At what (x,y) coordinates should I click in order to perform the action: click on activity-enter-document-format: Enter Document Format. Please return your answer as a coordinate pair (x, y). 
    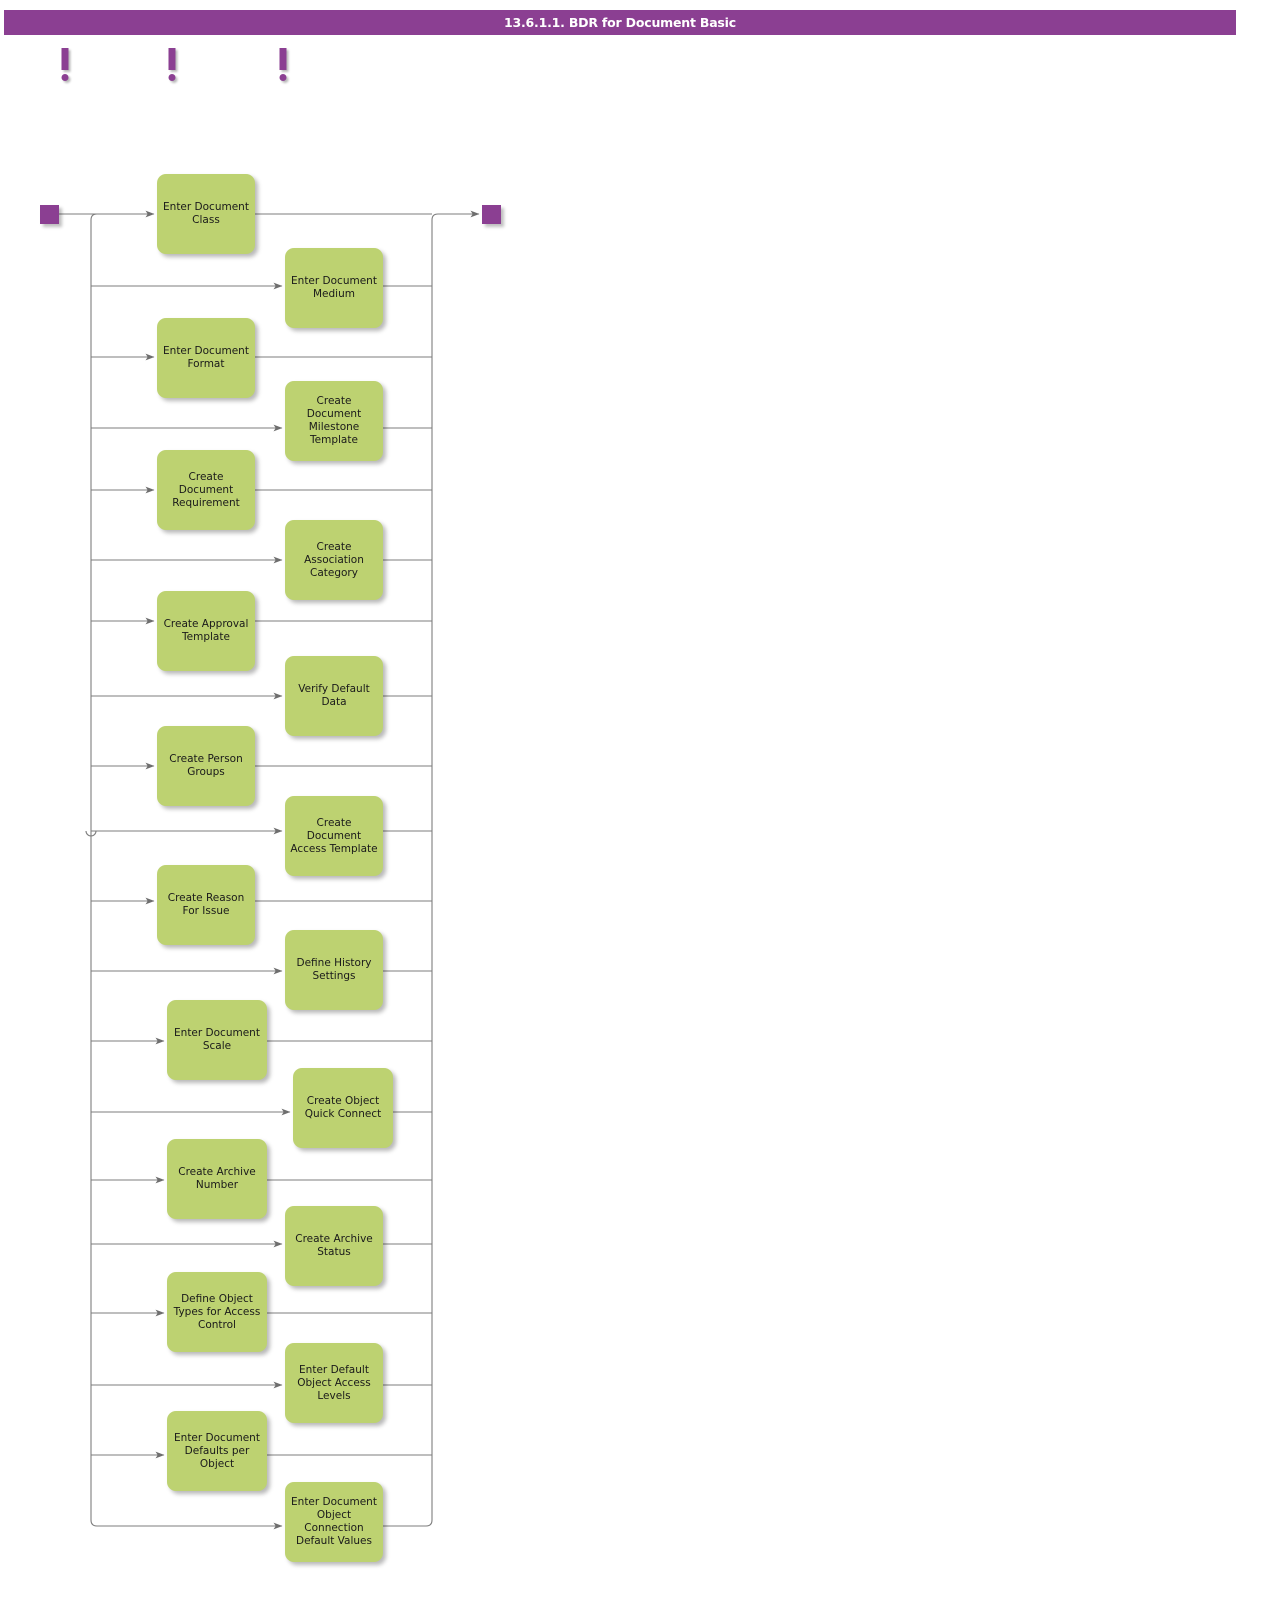
    Looking at the image, I should click on (206, 358).